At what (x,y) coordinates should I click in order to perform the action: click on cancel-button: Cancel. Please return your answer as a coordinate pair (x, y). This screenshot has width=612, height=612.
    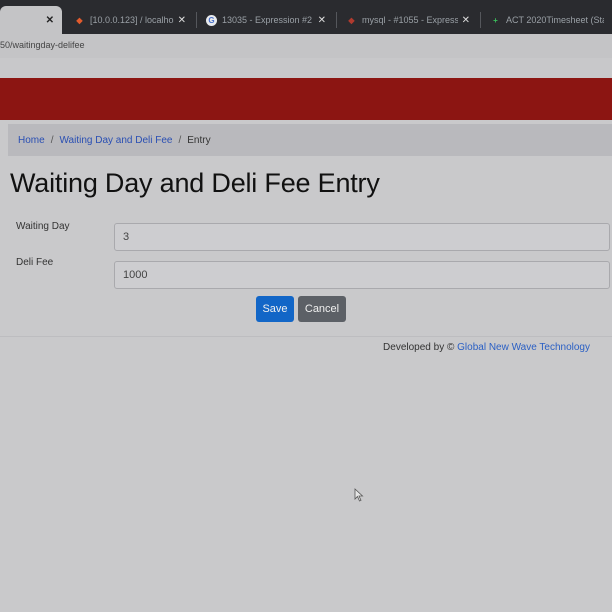
    Looking at the image, I should click on (322, 309).